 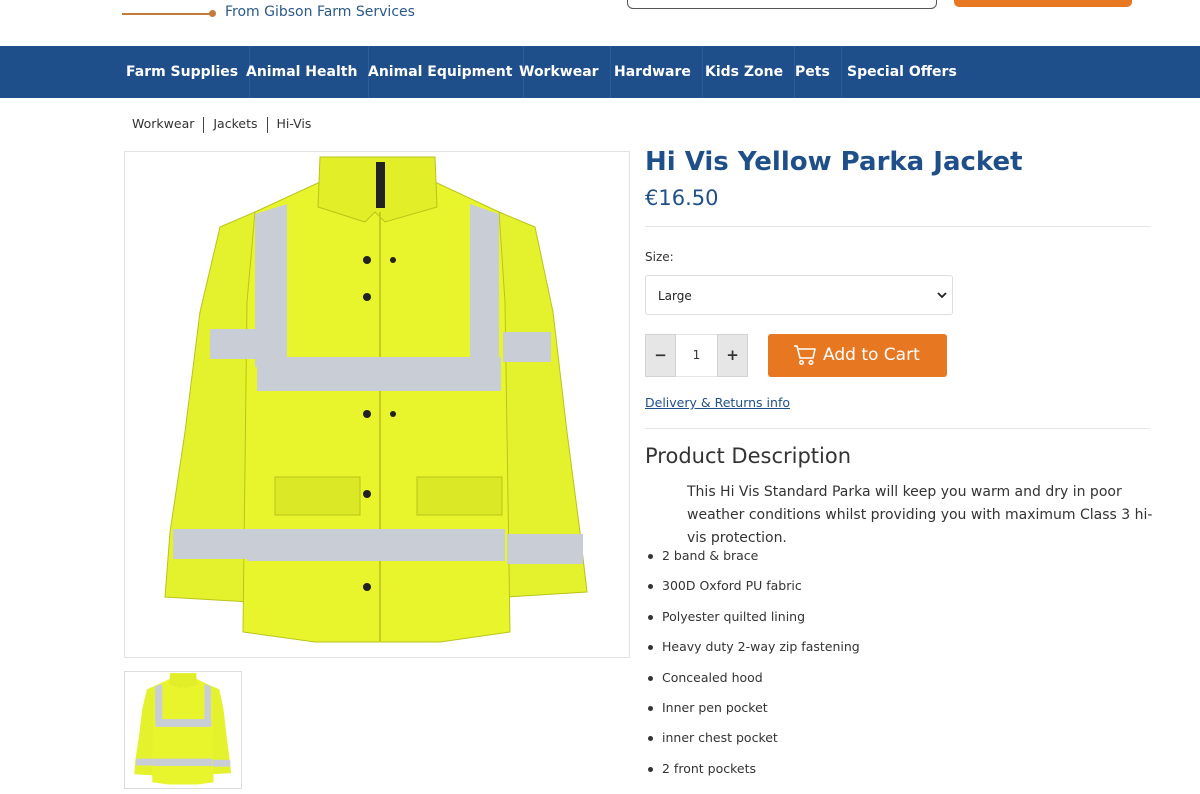 I want to click on thumbnail-jacket-illustration, so click(x=183, y=729).